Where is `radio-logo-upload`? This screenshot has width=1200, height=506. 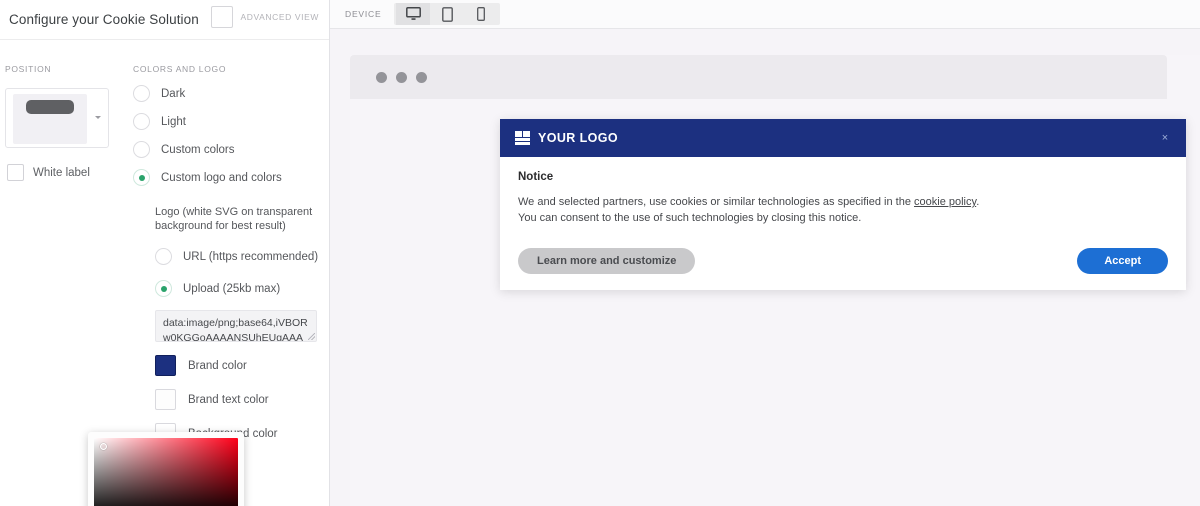
radio-logo-upload is located at coordinates (163, 288).